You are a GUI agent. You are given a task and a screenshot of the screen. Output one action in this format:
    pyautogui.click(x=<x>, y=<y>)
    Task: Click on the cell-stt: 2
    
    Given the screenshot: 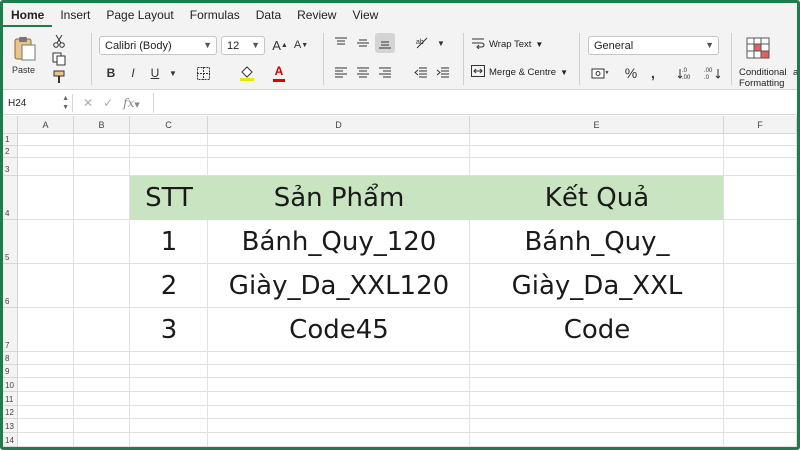 What is the action you would take?
    pyautogui.click(x=169, y=286)
    